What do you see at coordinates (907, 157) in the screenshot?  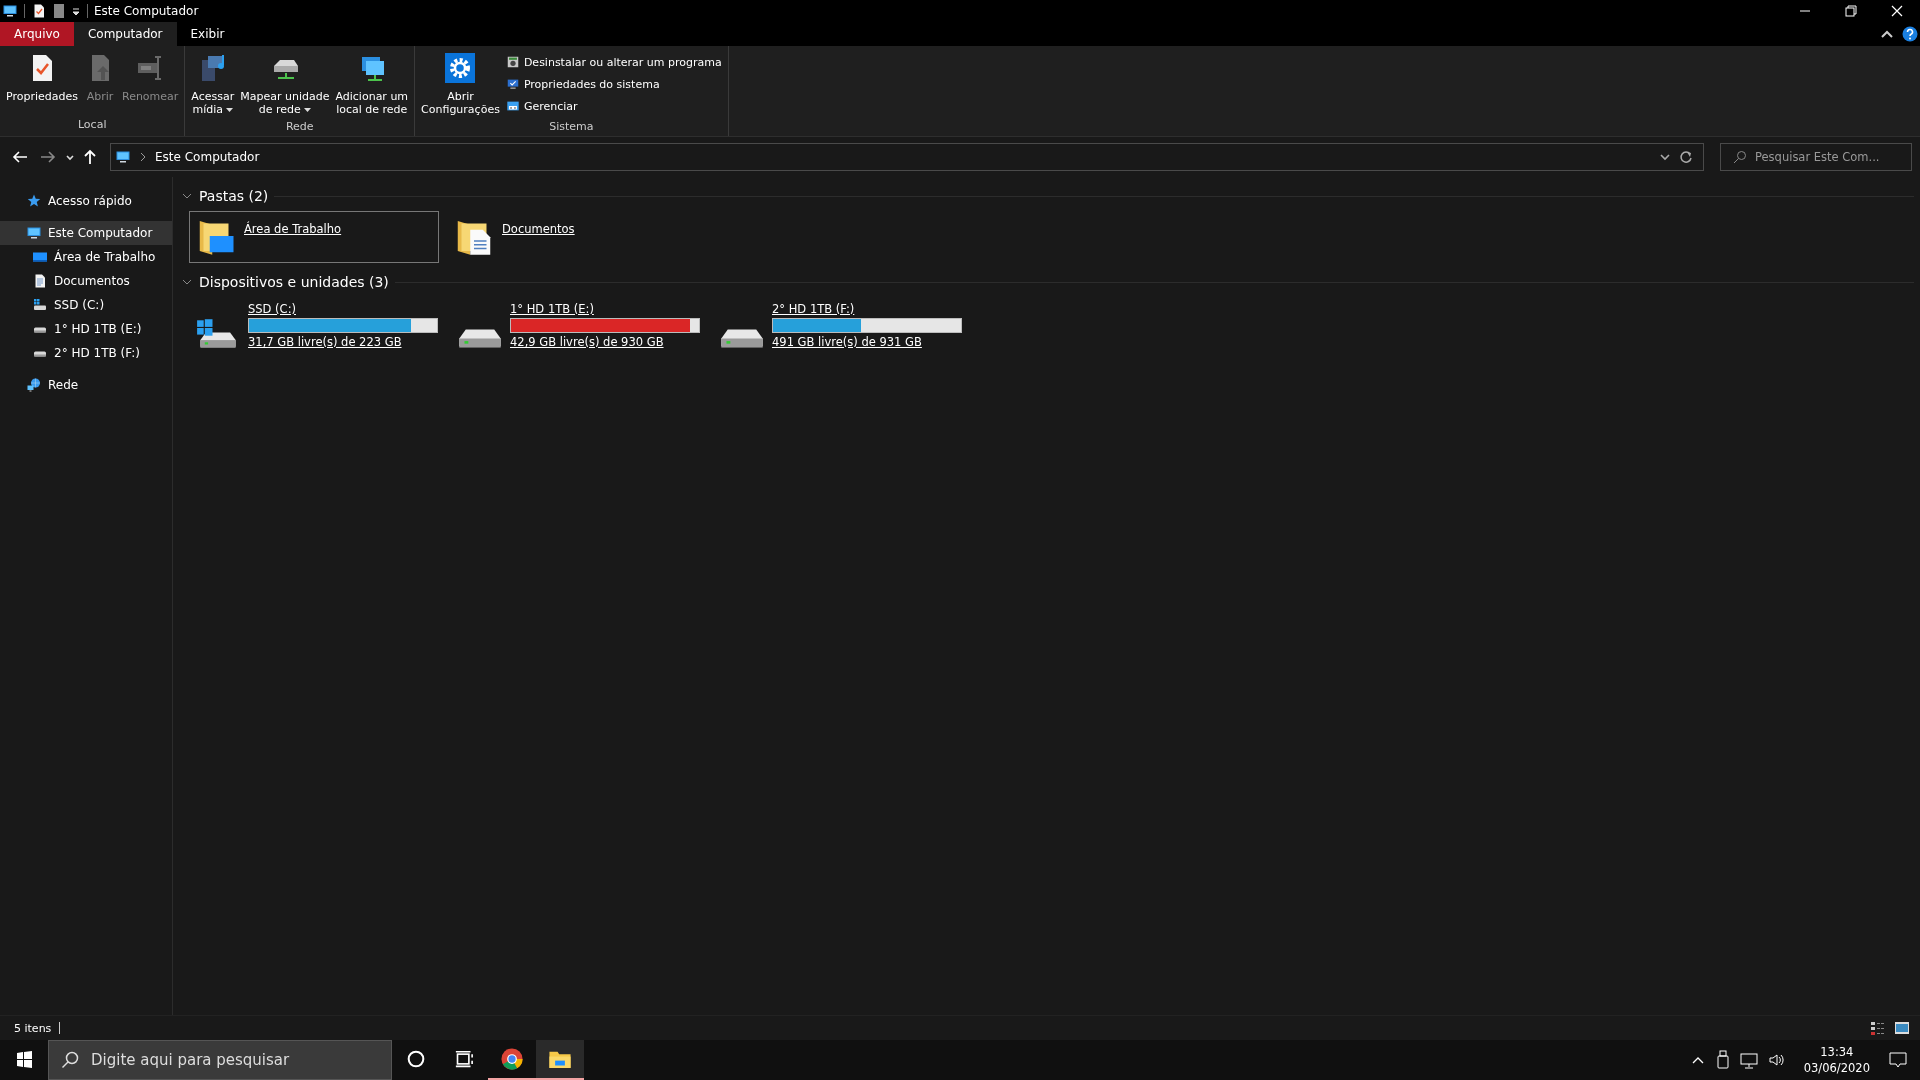 I see `address-bar: Este Computador` at bounding box center [907, 157].